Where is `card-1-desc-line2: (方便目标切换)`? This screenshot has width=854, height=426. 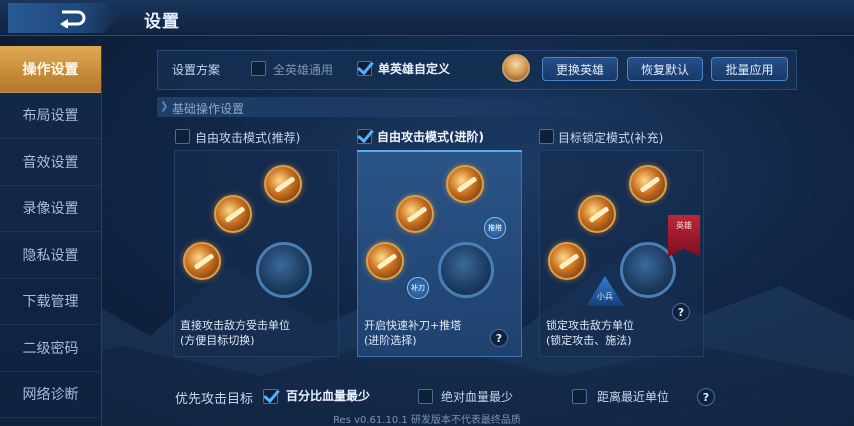
card-1-desc-line2: (方便目标切换) is located at coordinates (217, 340).